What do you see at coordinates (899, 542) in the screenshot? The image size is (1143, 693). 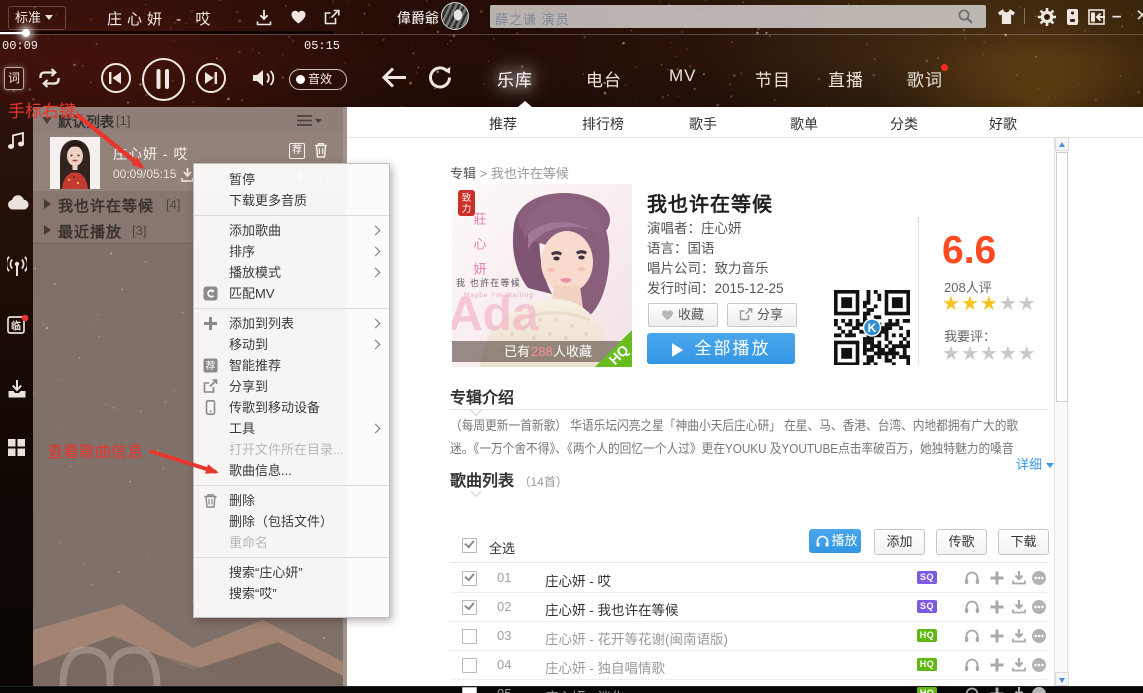 I see `add-button: 添加` at bounding box center [899, 542].